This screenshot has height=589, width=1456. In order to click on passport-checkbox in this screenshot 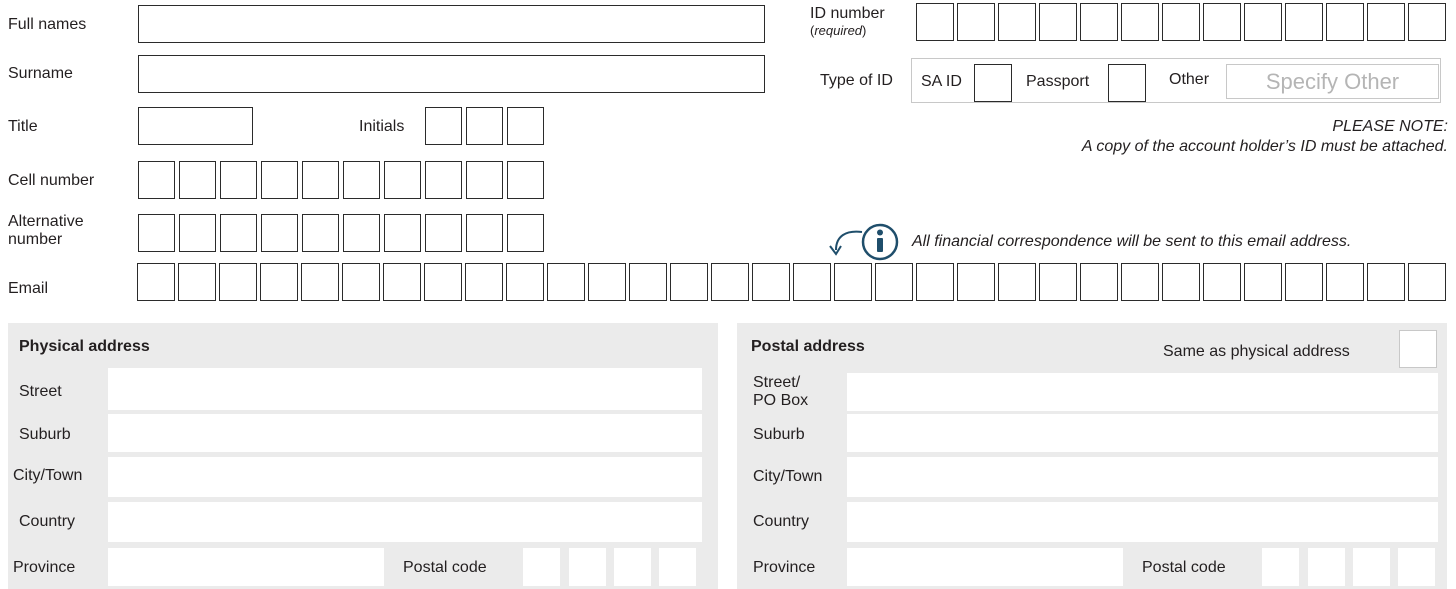, I will do `click(1127, 83)`.